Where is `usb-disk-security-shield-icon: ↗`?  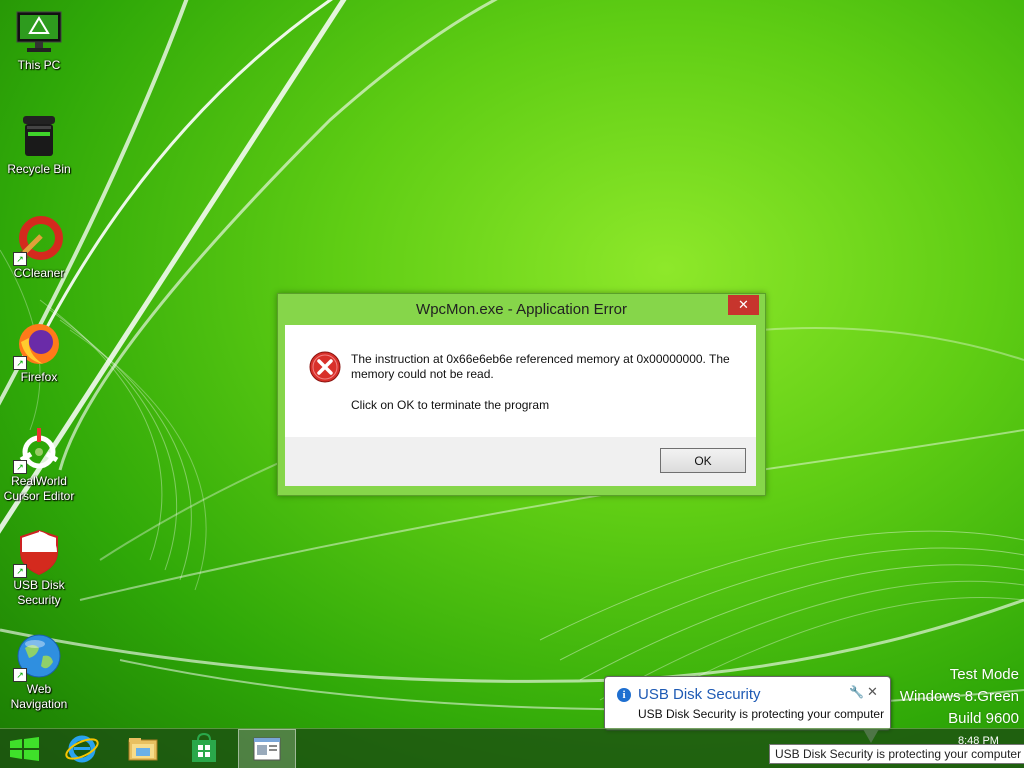 usb-disk-security-shield-icon: ↗ is located at coordinates (38, 553).